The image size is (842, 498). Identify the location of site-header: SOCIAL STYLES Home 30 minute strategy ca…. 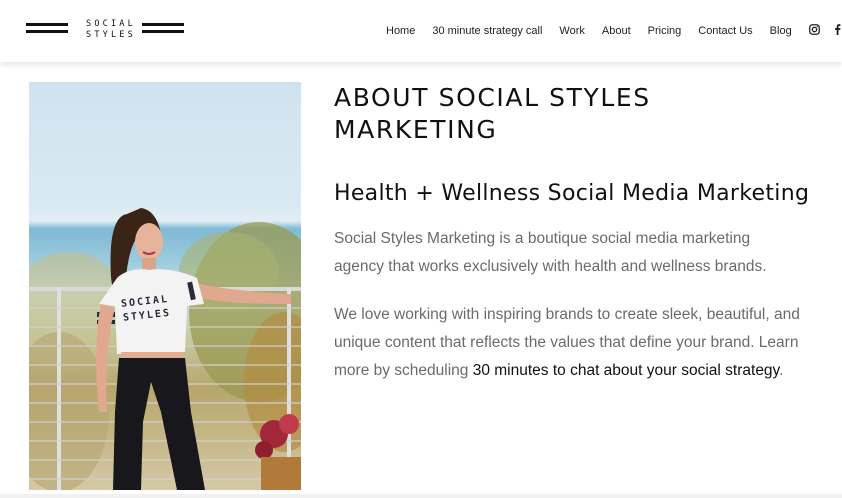
(421, 31).